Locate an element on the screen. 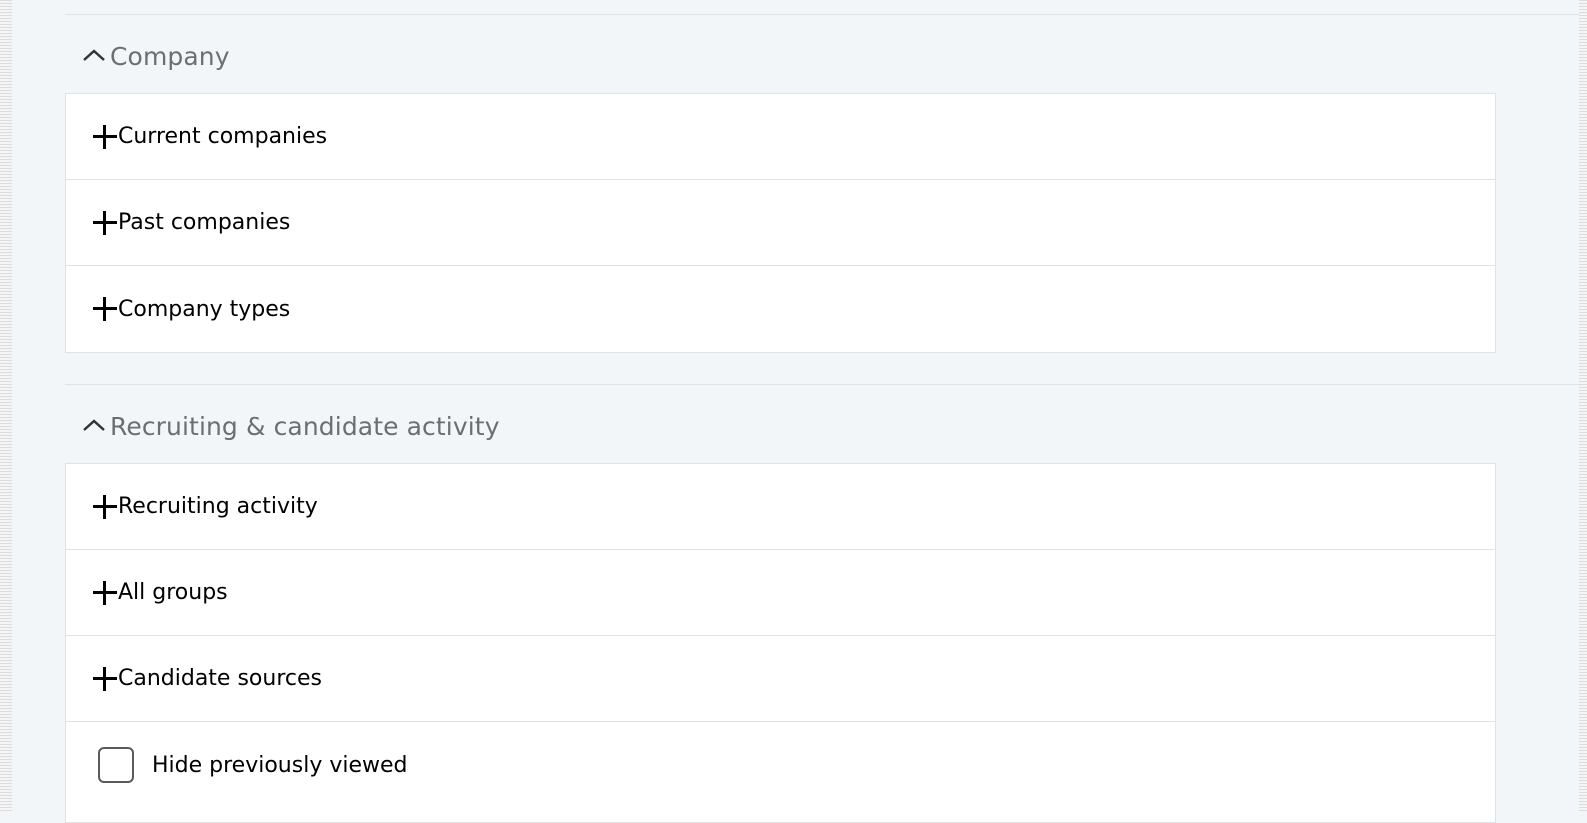  filter-company-types: Company types is located at coordinates (780, 309).